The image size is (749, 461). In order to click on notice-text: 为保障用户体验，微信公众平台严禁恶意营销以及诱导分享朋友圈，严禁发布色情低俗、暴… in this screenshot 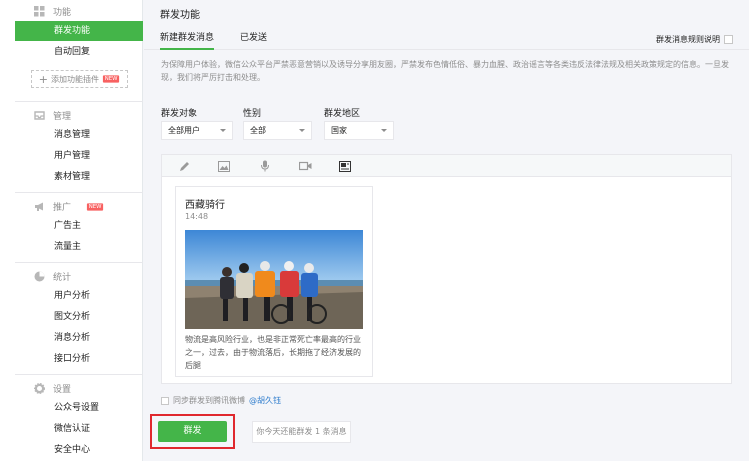, I will do `click(445, 71)`.